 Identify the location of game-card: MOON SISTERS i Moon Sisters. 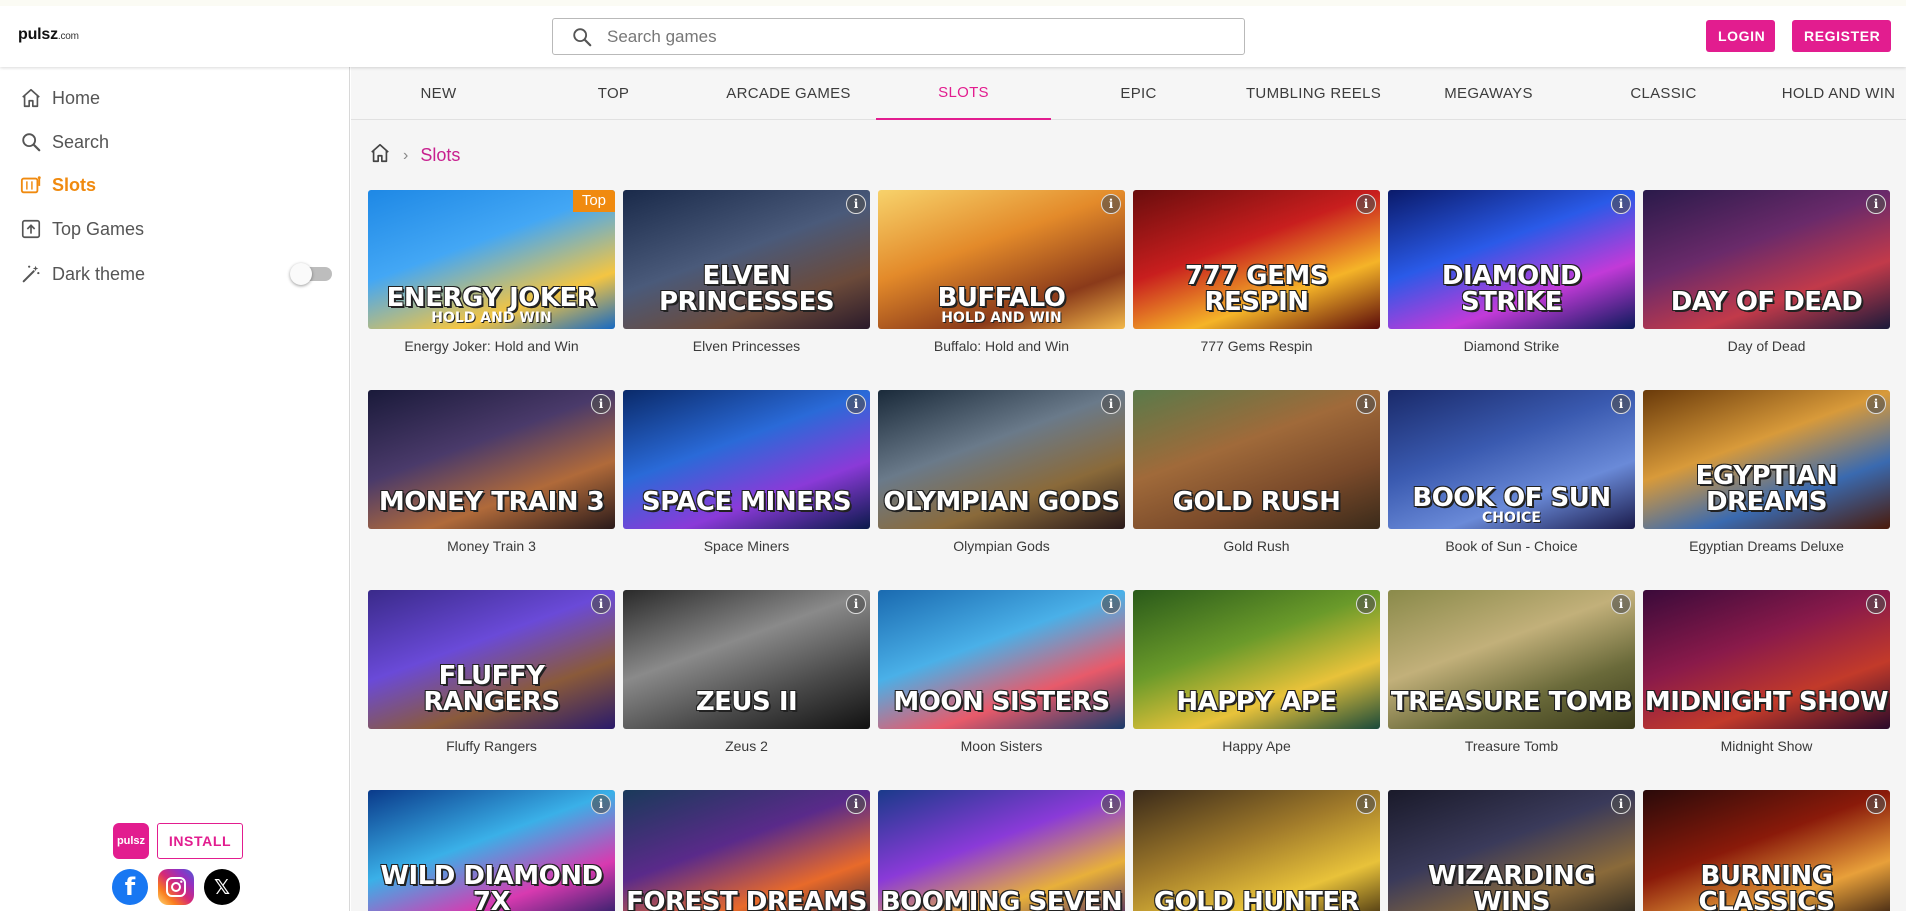
(1001, 672).